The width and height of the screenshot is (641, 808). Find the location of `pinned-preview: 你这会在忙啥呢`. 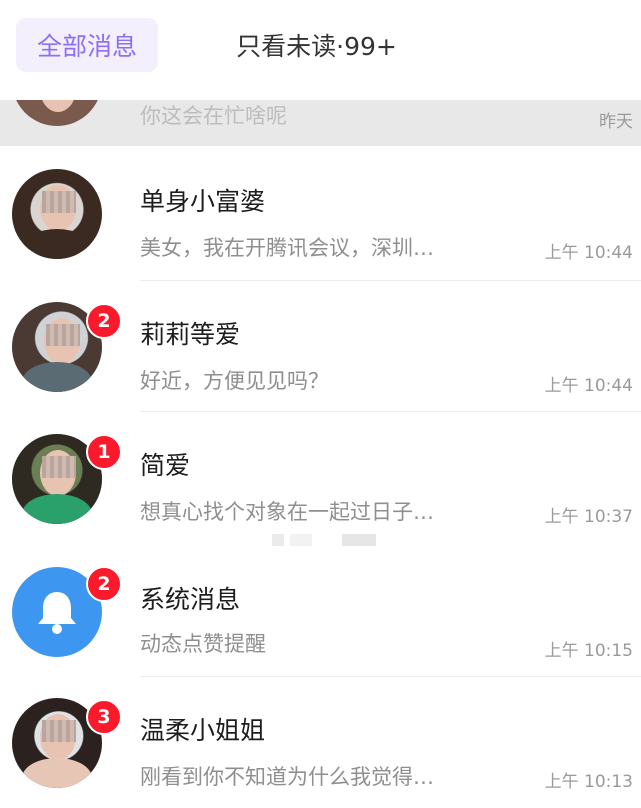

pinned-preview: 你这会在忙啥呢 is located at coordinates (213, 116).